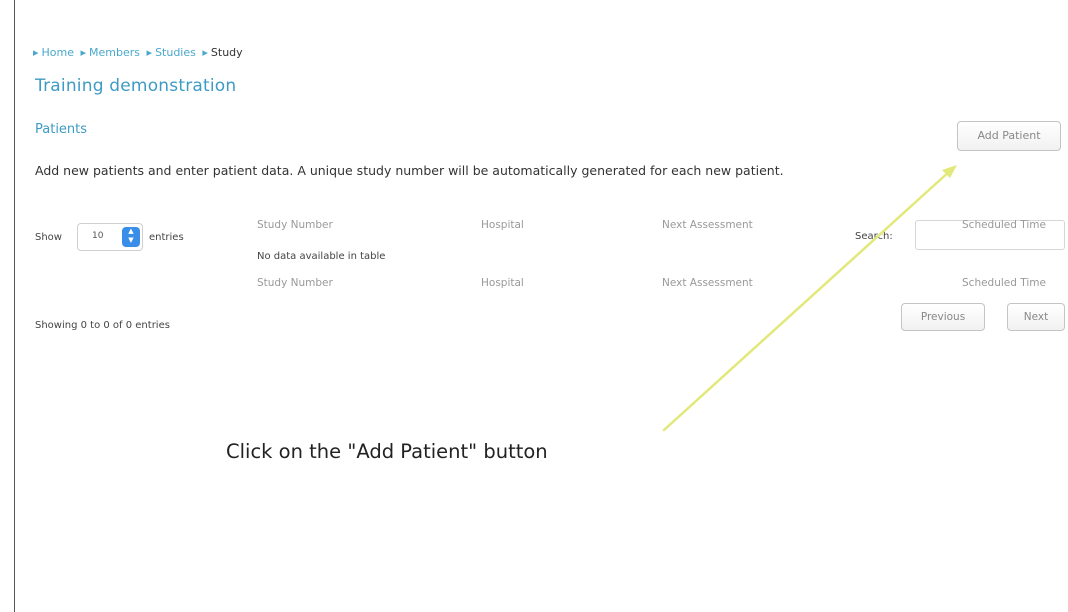  What do you see at coordinates (387, 451) in the screenshot?
I see `instruction-caption: Click on the "Add Patient" button` at bounding box center [387, 451].